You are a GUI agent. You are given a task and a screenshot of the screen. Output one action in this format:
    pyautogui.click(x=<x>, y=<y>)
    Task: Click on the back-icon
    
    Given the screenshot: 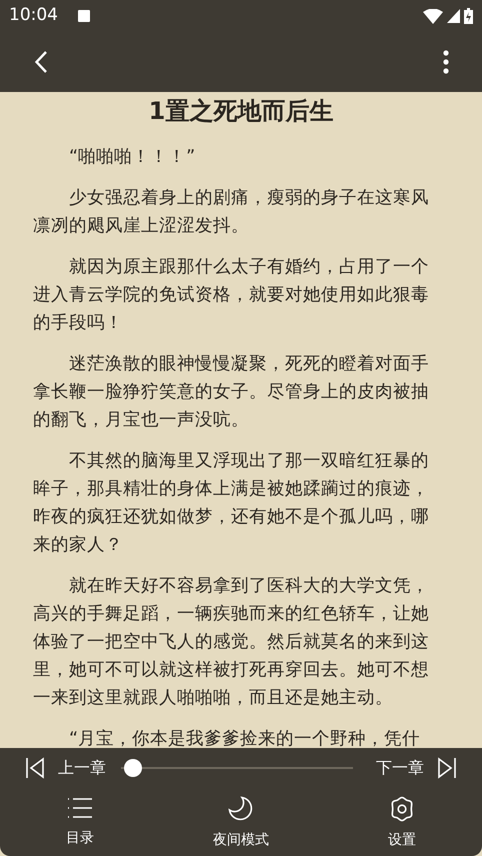 What is the action you would take?
    pyautogui.click(x=41, y=62)
    